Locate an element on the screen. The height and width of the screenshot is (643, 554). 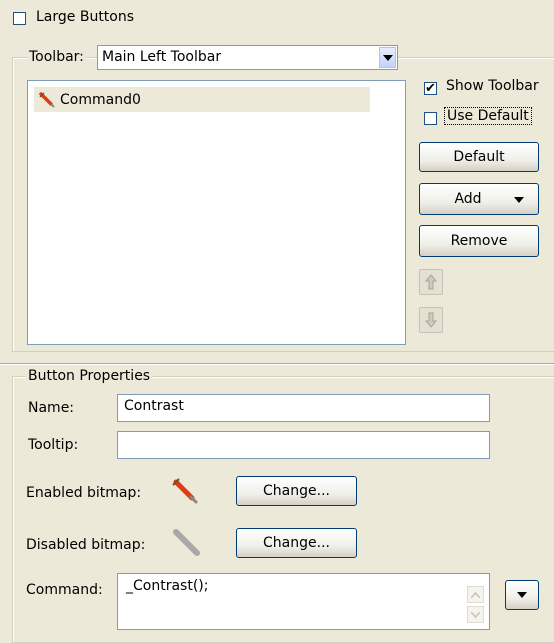
check-icon: ✔ is located at coordinates (430, 88).